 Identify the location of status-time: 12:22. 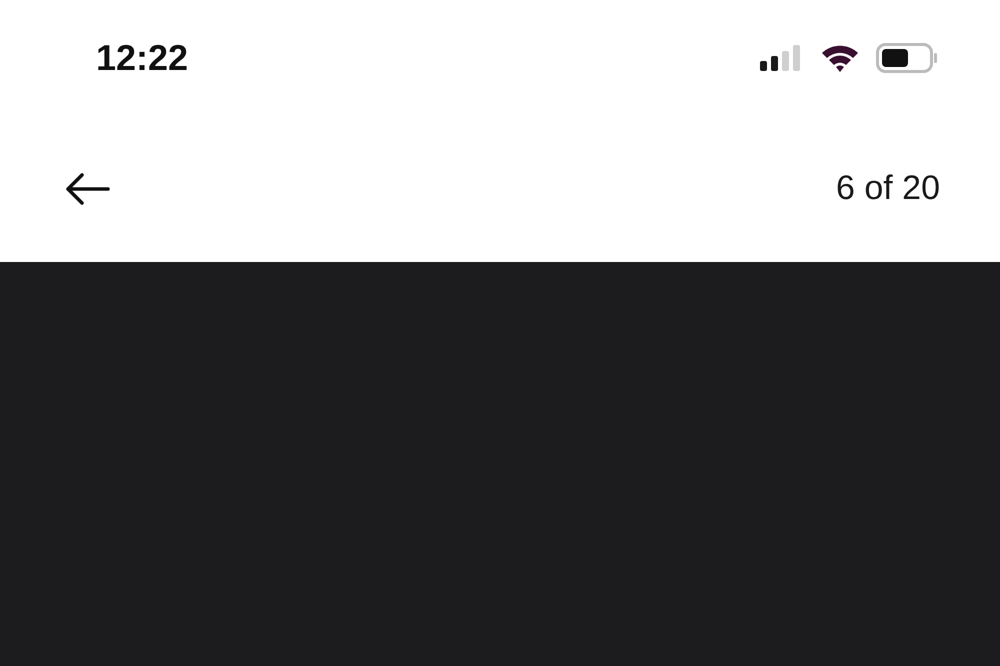
(142, 57).